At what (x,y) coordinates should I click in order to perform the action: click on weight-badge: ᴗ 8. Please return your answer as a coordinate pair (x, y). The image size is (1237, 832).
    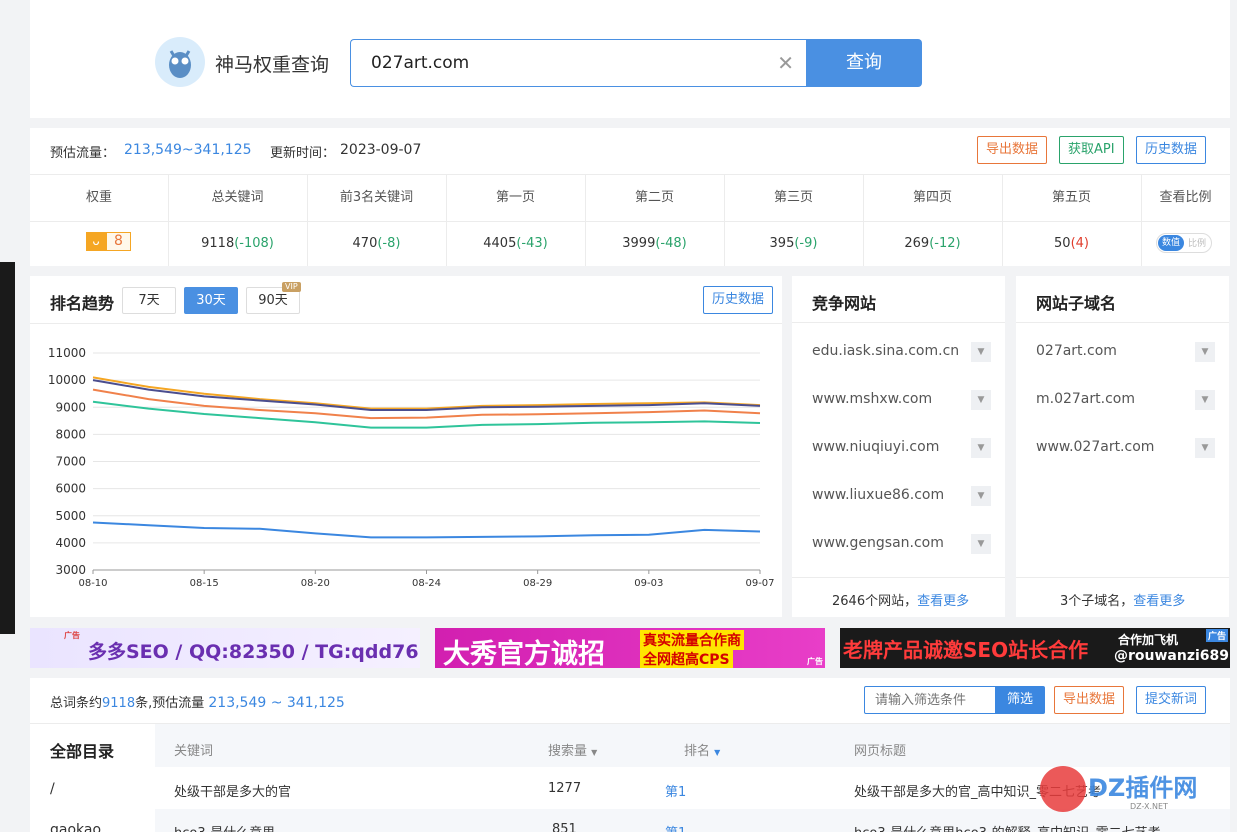
    Looking at the image, I should click on (108, 241).